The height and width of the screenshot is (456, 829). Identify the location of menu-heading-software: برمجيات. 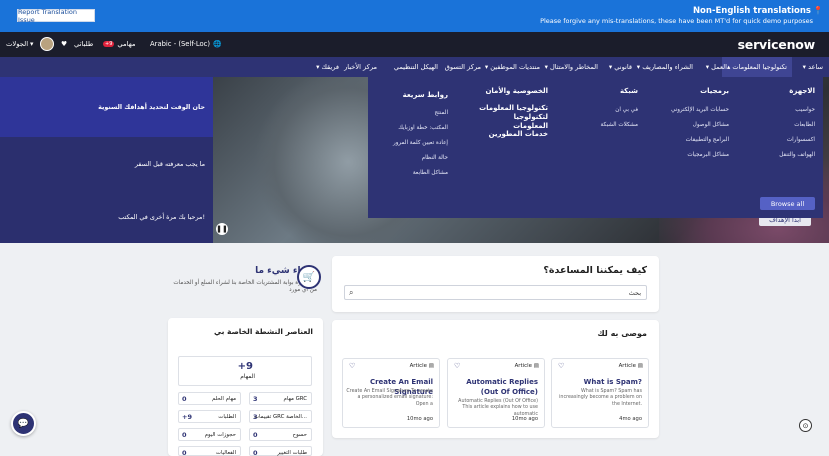
(714, 91).